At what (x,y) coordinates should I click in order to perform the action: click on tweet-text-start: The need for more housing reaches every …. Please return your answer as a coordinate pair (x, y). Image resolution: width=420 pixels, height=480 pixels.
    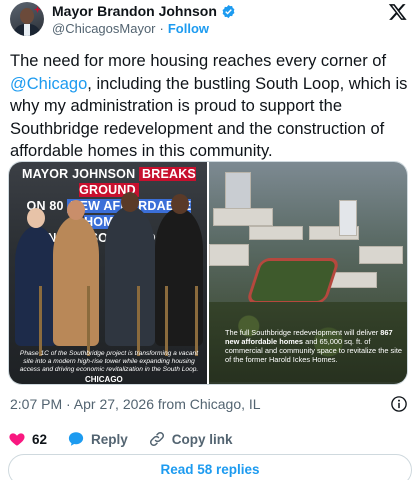
    Looking at the image, I should click on (198, 61).